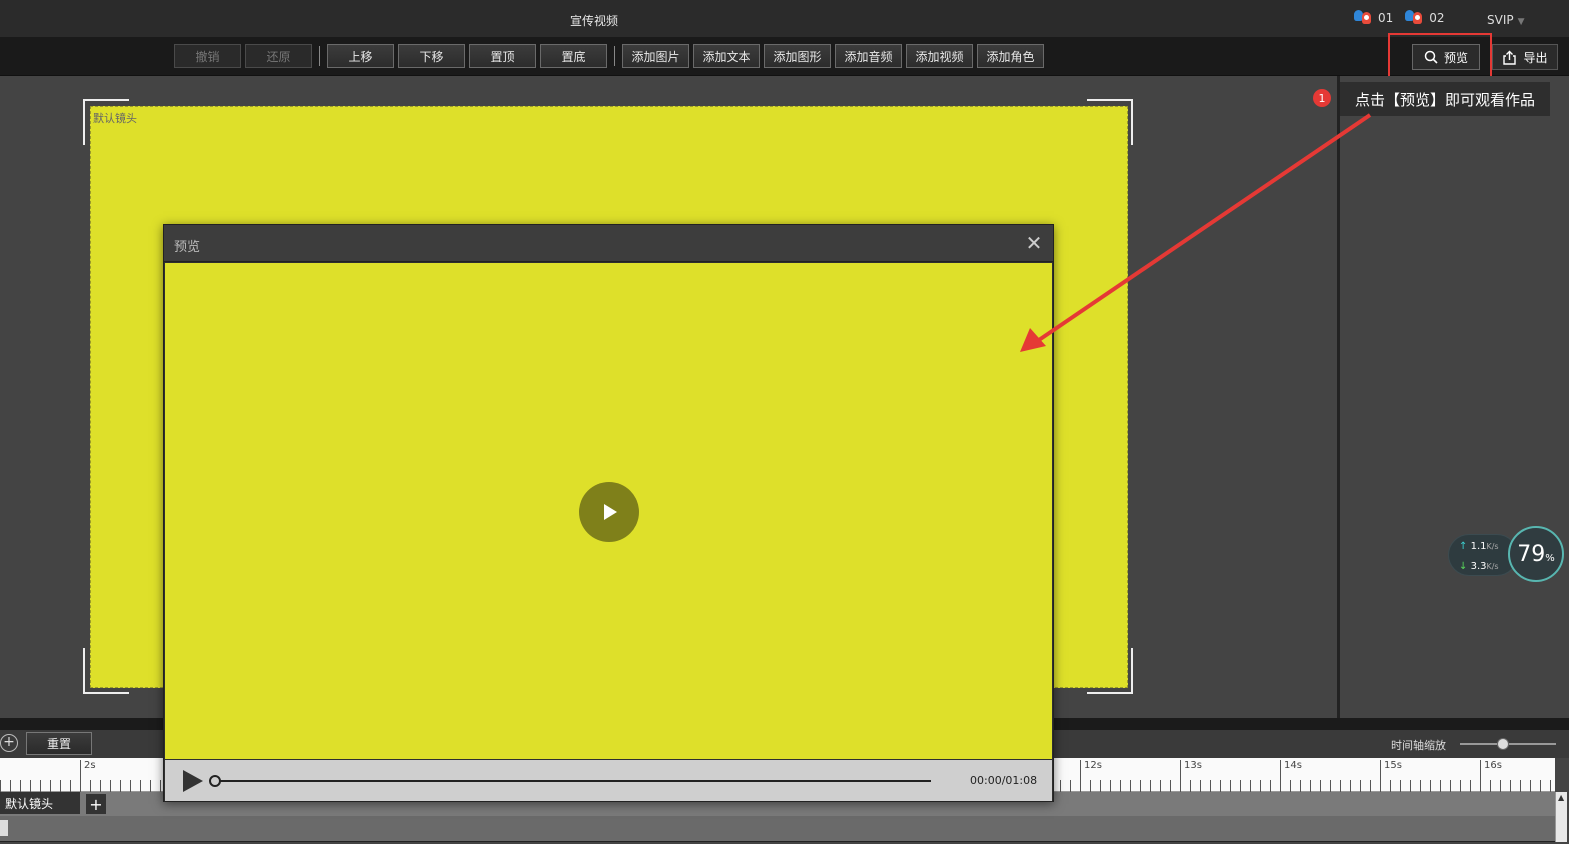  I want to click on properties-panel, so click(1453, 397).